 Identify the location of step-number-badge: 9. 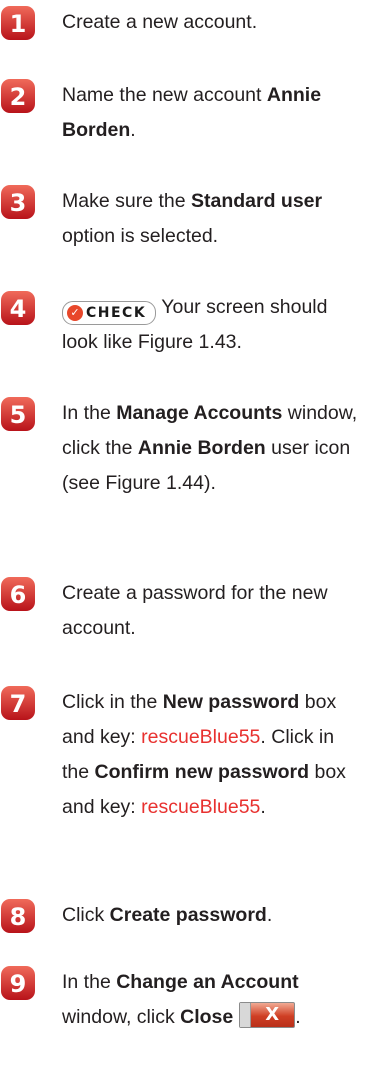
(18, 983).